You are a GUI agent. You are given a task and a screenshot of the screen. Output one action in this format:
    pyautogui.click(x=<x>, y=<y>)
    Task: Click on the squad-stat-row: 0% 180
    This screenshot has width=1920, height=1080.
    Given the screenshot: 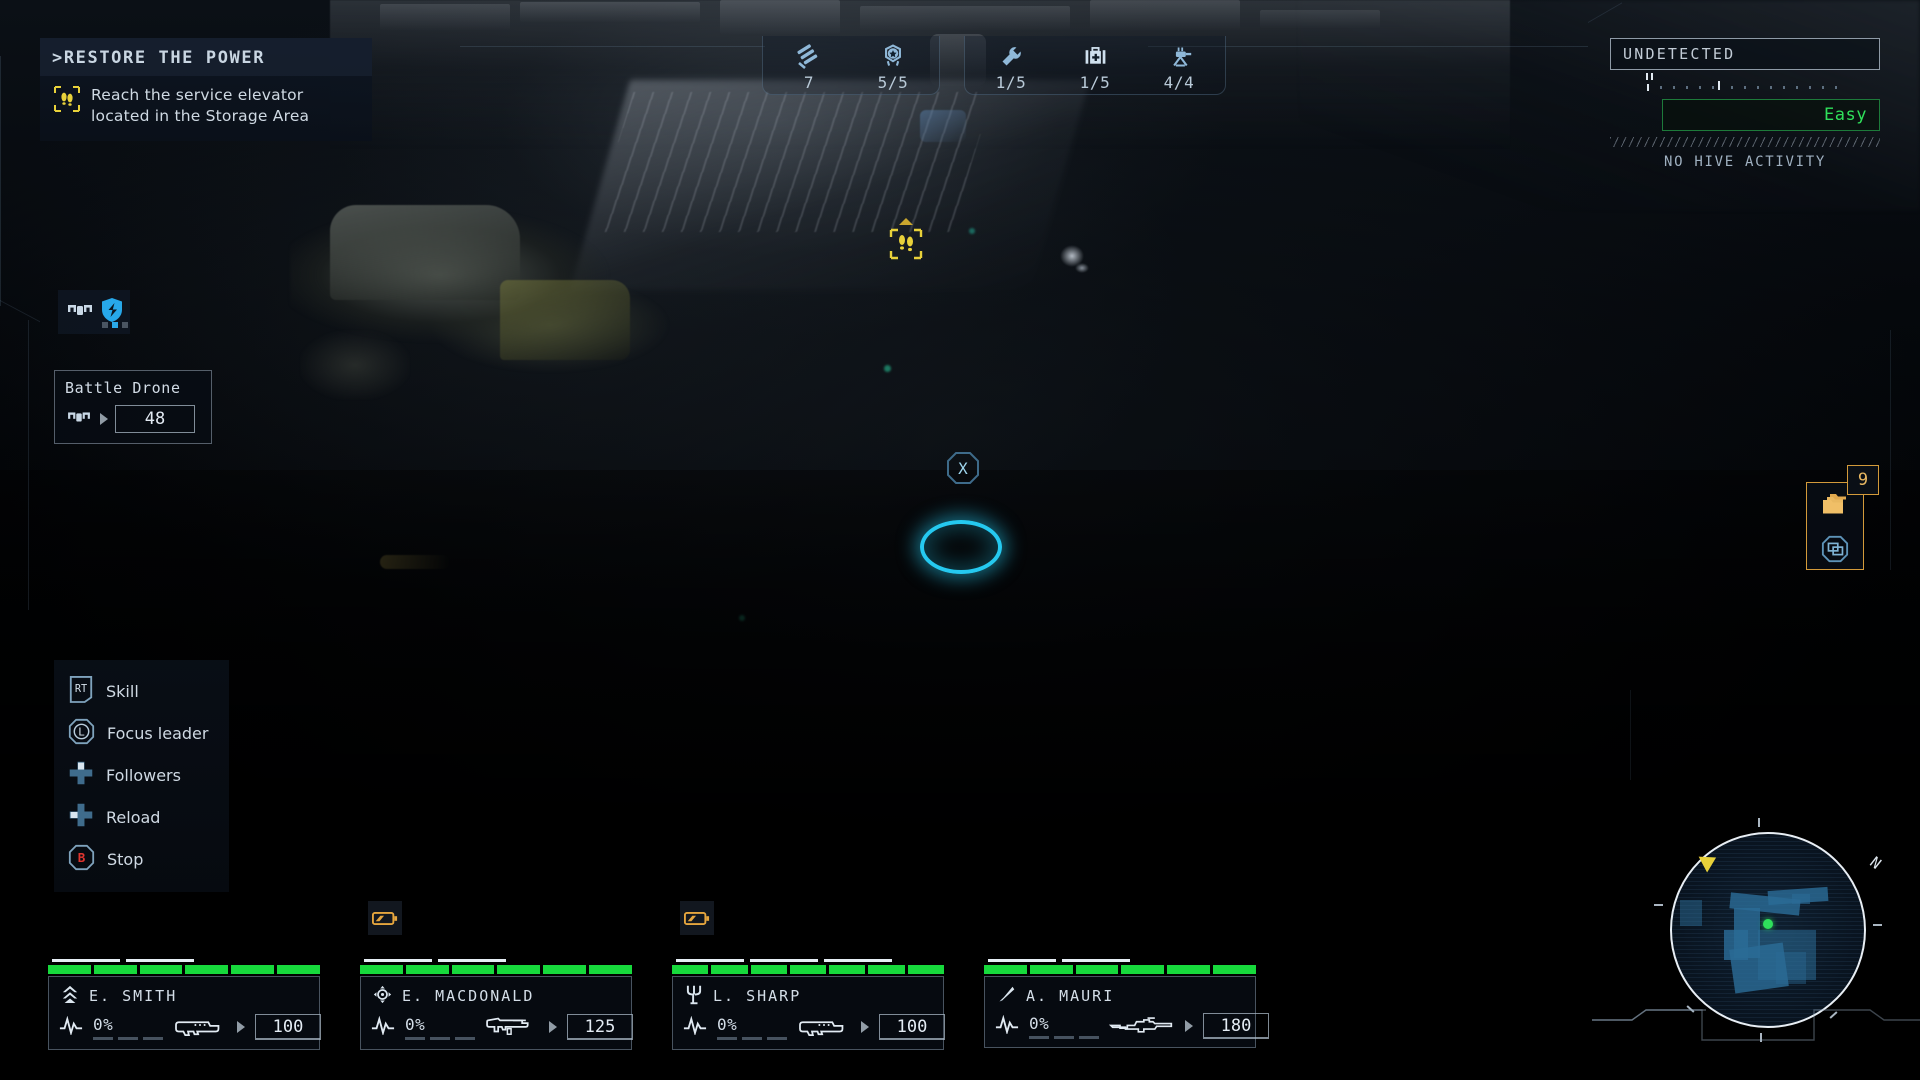 What is the action you would take?
    pyautogui.click(x=1131, y=1026)
    